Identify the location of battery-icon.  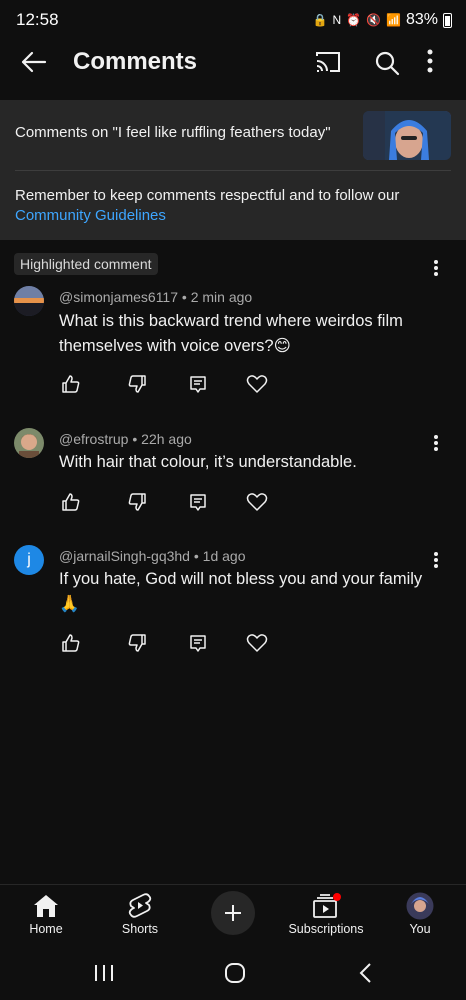
(447, 20).